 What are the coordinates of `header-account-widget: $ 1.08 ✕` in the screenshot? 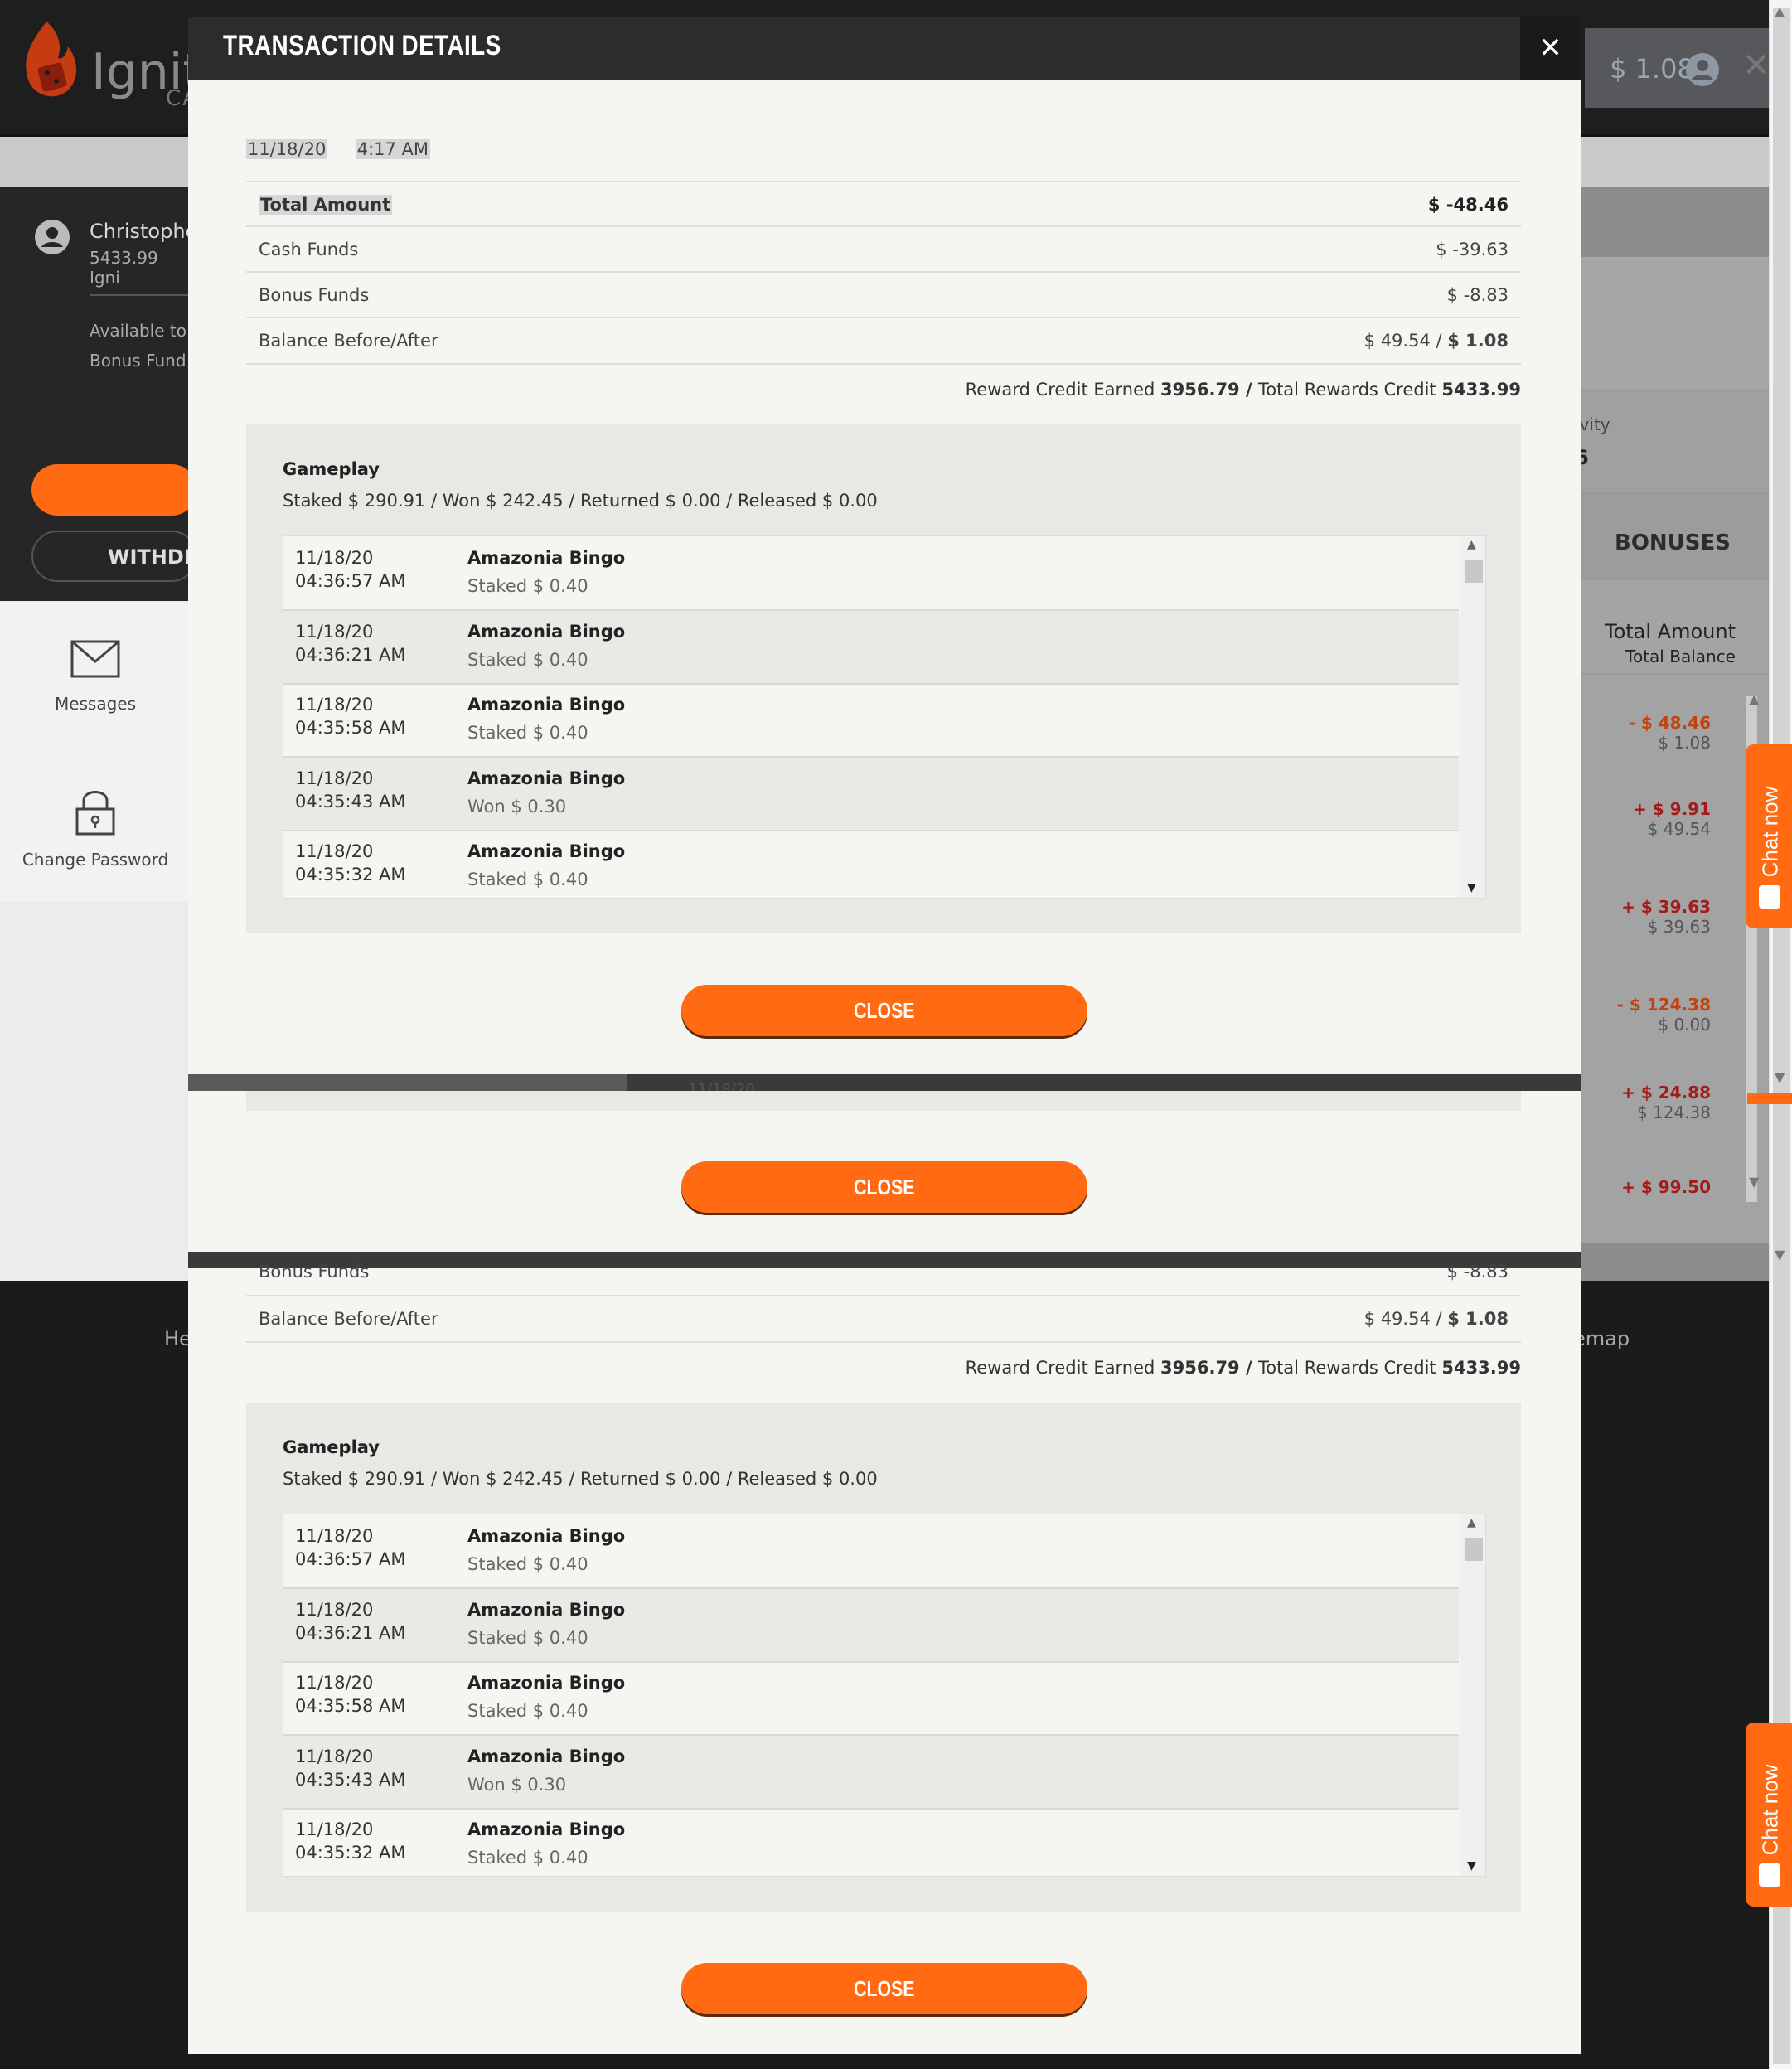 It's located at (1680, 68).